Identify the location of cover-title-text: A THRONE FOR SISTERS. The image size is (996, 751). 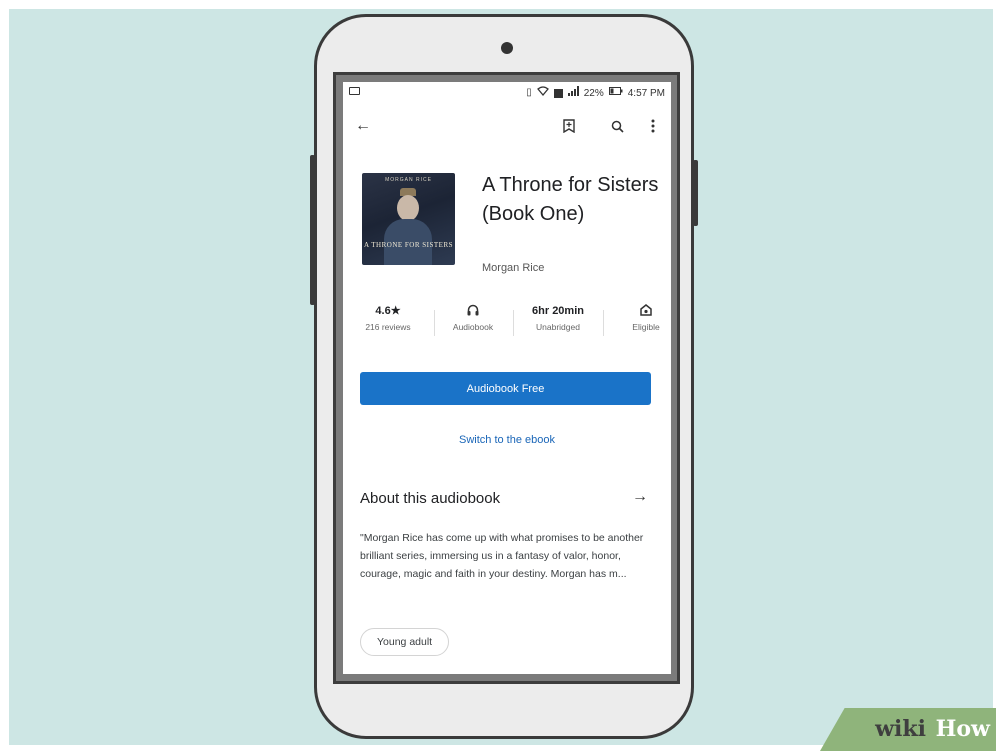
(408, 245).